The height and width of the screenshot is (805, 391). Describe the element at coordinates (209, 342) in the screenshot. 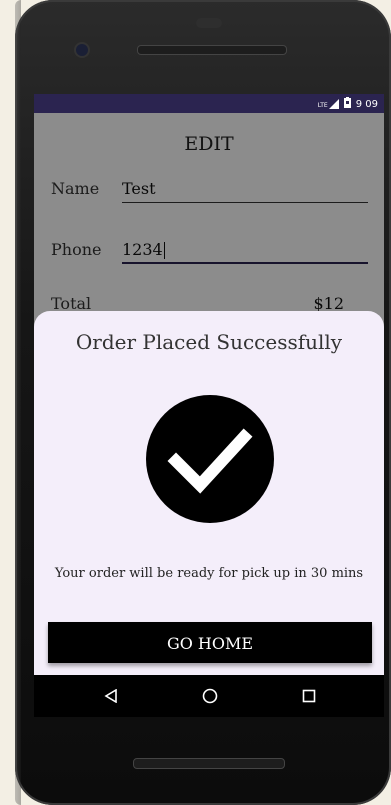

I see `dialog-title: Order Placed Successfully` at that location.